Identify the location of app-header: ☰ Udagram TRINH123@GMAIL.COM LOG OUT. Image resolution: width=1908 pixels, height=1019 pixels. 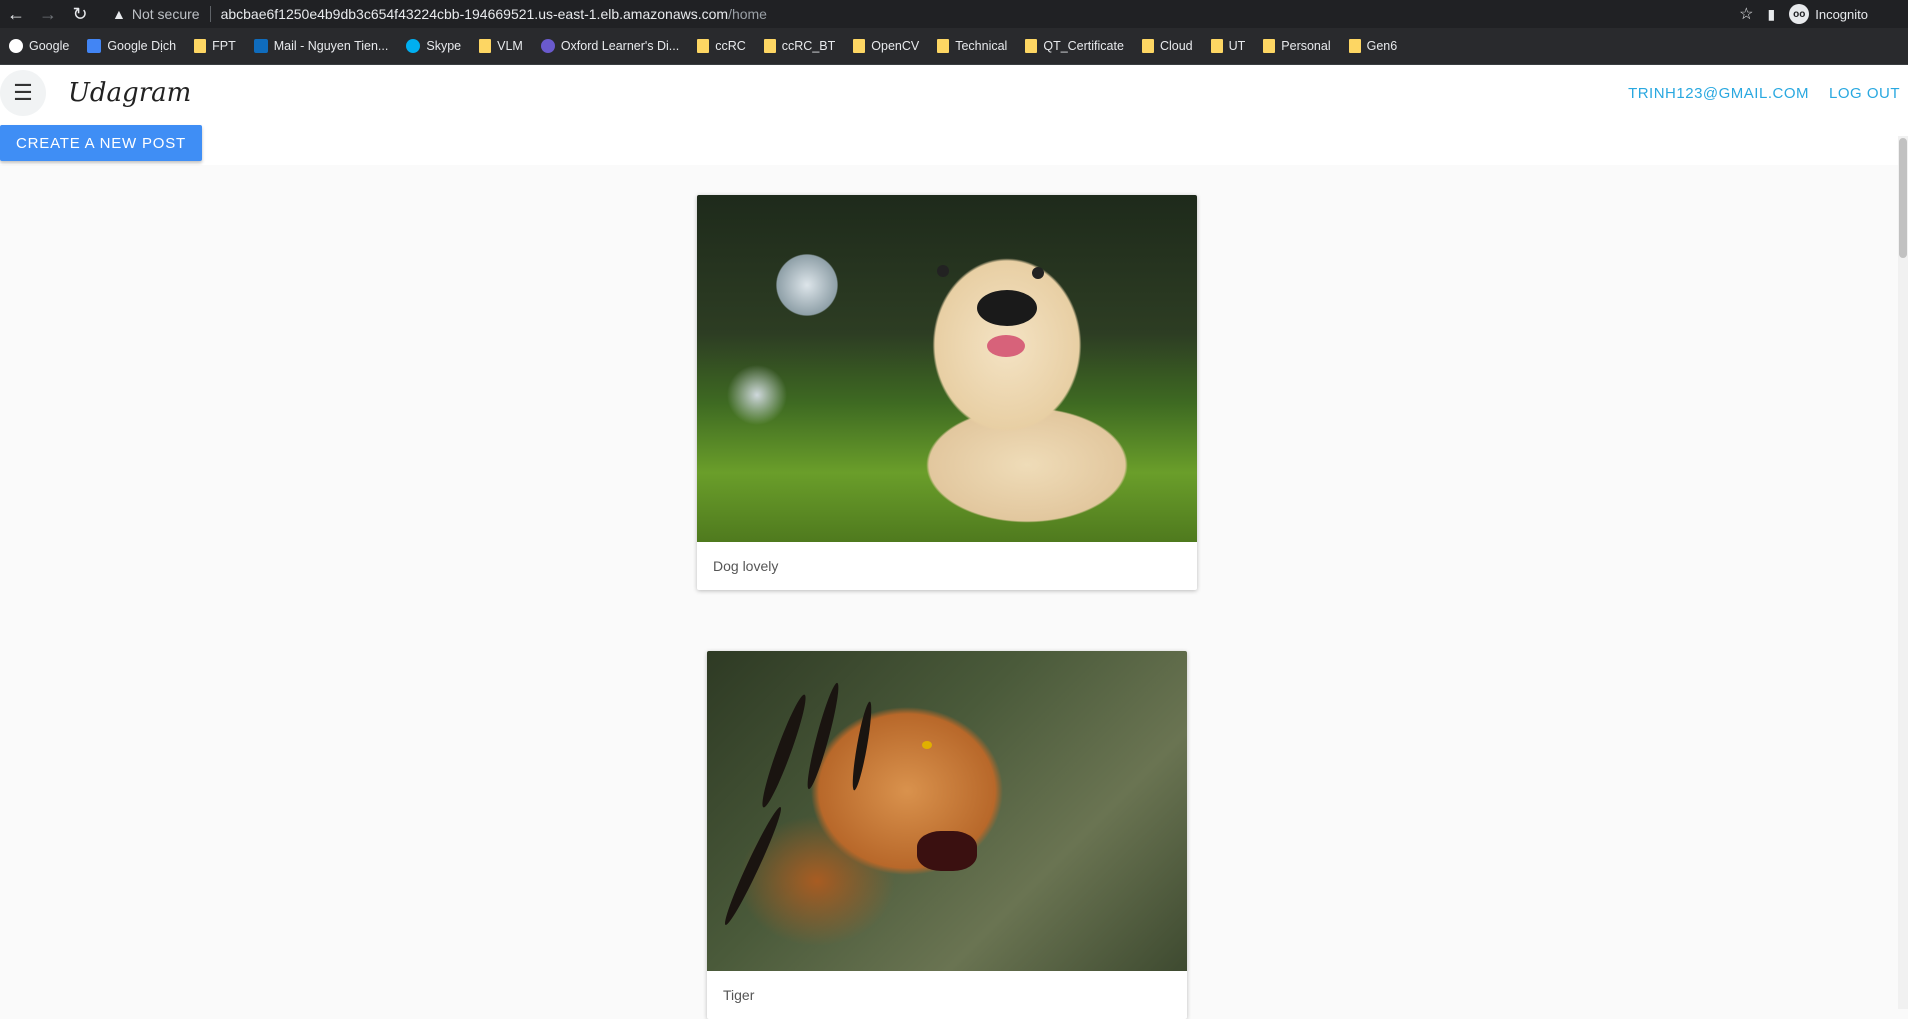
(954, 93).